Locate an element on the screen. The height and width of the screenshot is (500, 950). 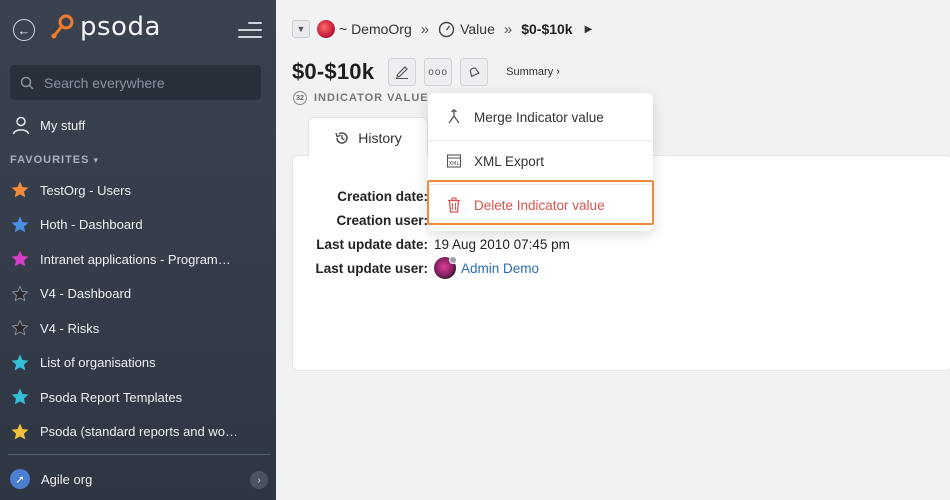
svg-text: XML is located at coordinates (454, 164).